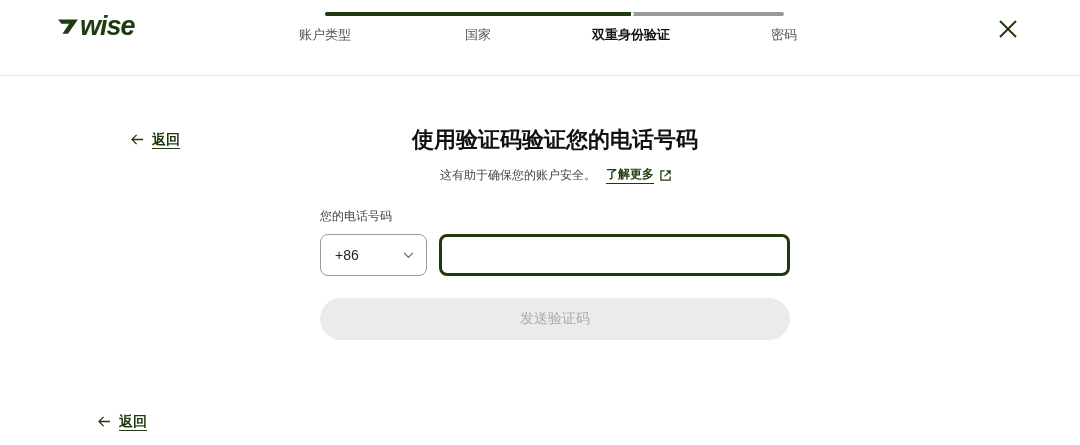 The height and width of the screenshot is (445, 1080). I want to click on step-label: 密码, so click(783, 35).